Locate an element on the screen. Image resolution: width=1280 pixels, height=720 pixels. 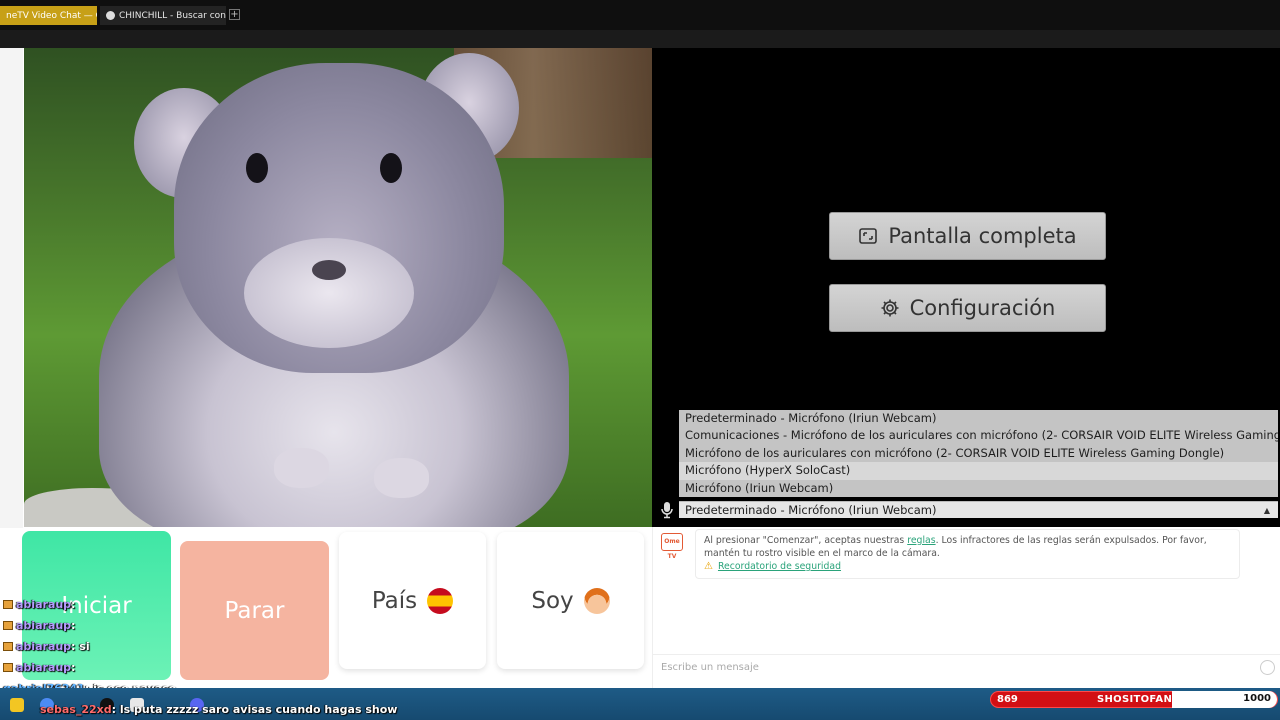
file-explorer-icon is located at coordinates (17, 705).